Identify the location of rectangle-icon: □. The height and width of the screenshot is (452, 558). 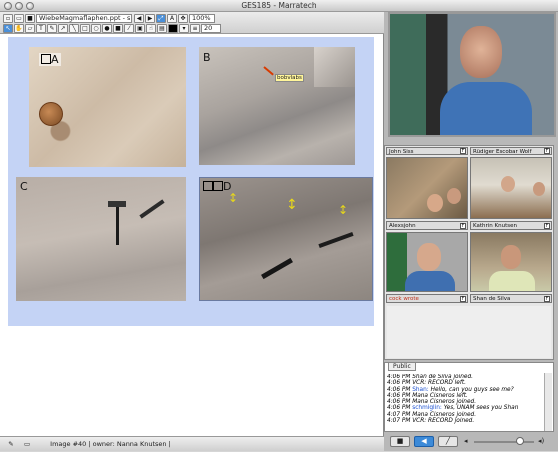
(85, 28).